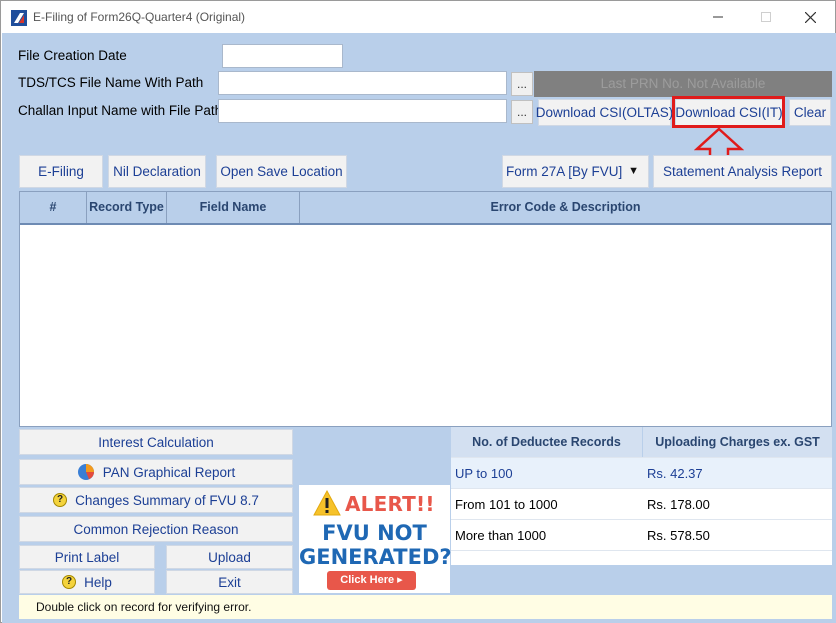 This screenshot has width=836, height=623. I want to click on common-rejection-reason-button: Common Rejection Reason, so click(156, 529).